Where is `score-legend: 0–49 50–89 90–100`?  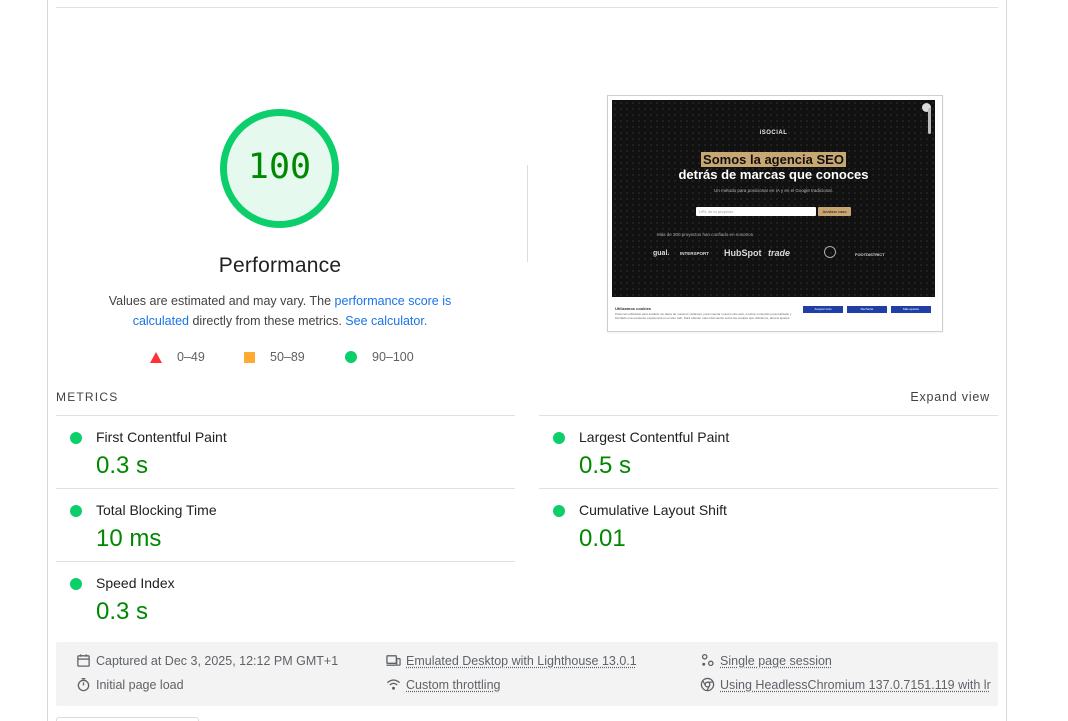
score-legend: 0–49 50–89 90–100 is located at coordinates (293, 359).